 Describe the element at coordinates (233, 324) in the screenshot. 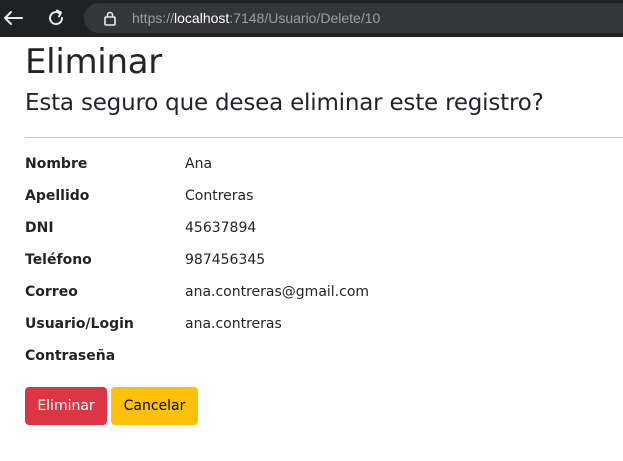

I see `field-value: ana.contreras` at that location.